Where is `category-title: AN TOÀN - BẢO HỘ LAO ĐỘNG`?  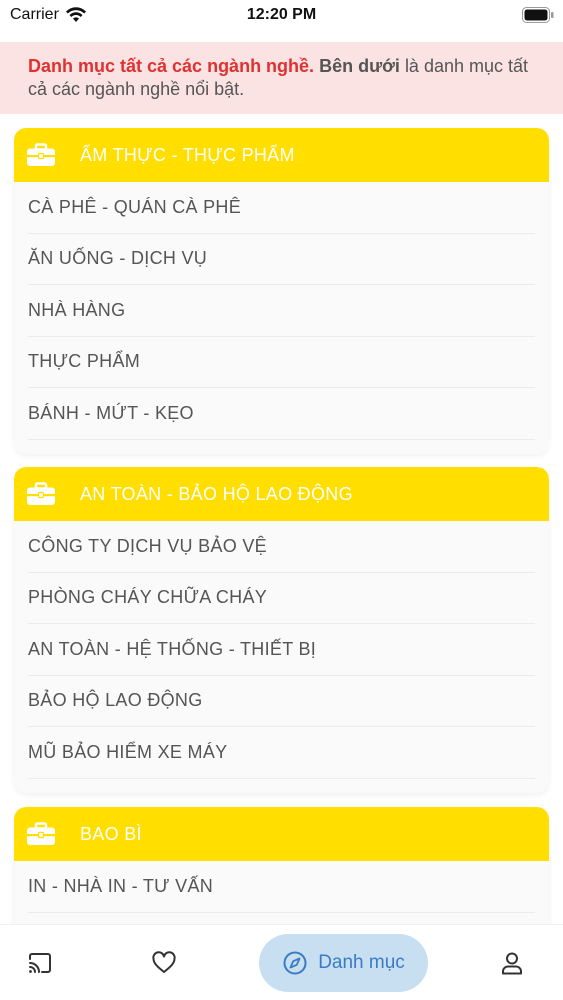 category-title: AN TOÀN - BẢO HỘ LAO ĐỘNG is located at coordinates (216, 493).